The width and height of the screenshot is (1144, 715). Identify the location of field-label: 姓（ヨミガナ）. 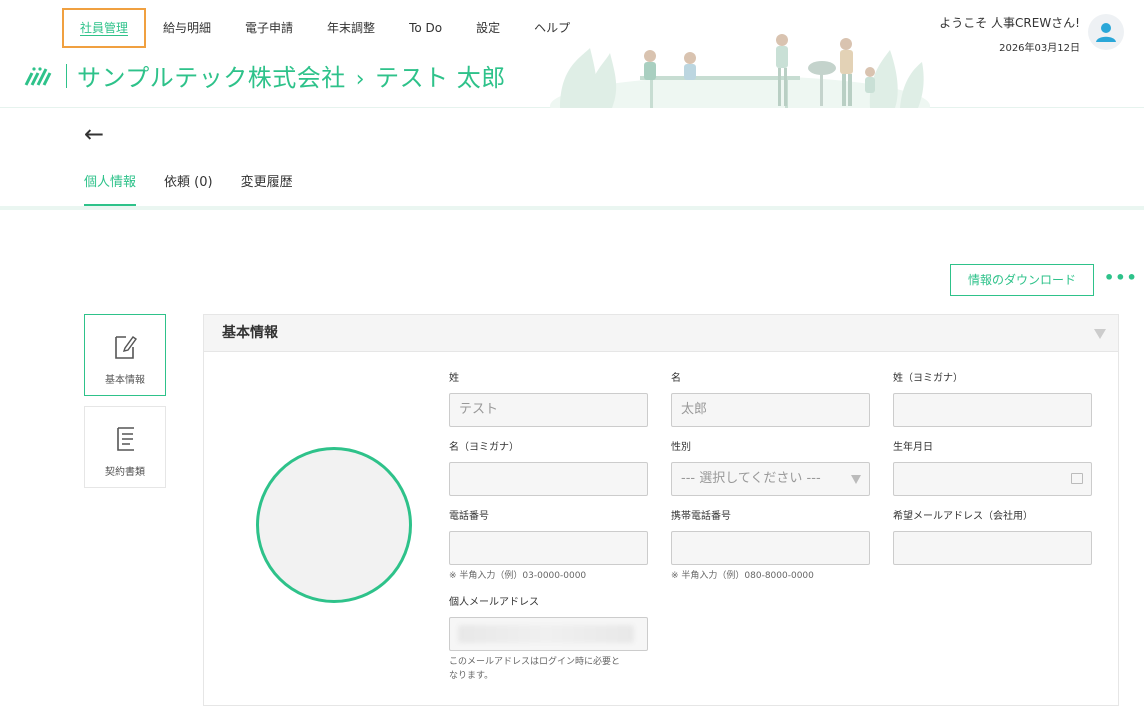
(928, 378).